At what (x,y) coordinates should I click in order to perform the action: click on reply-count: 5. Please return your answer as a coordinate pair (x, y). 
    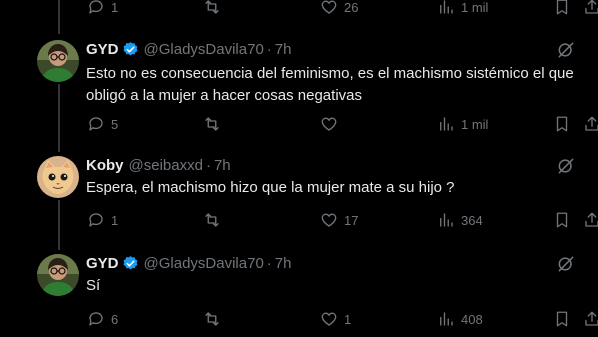
    Looking at the image, I should click on (115, 124).